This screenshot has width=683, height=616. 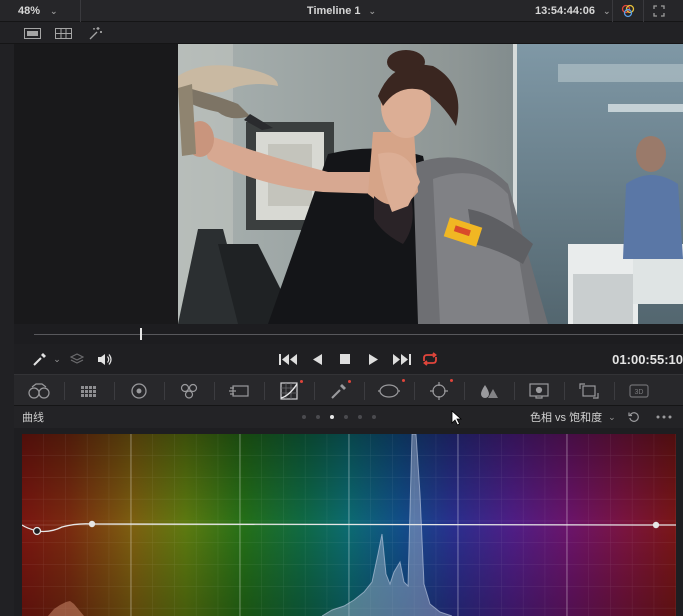 I want to click on curve-mode-dropdown: 色相 vs 饱和度 ⌄, so click(x=573, y=417).